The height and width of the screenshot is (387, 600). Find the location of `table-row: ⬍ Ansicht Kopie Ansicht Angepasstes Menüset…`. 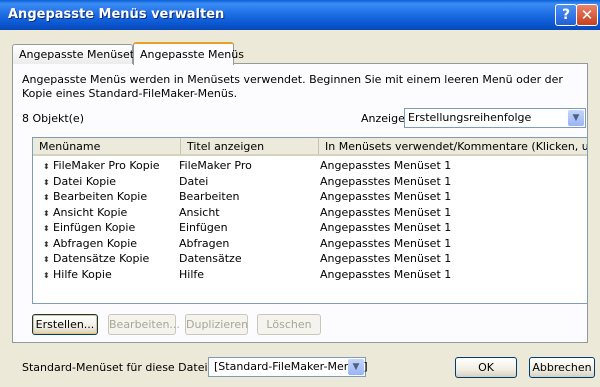

table-row: ⬍ Ansicht Kopie Ansicht Angepasstes Menüset… is located at coordinates (310, 213).